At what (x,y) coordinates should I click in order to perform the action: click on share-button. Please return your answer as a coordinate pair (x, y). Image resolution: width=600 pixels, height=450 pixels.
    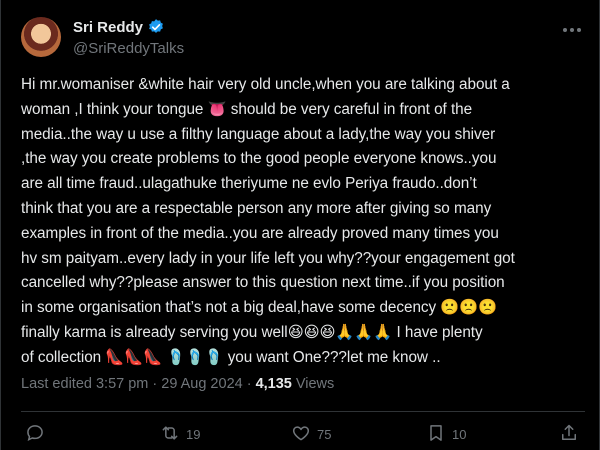
    Looking at the image, I should click on (569, 434).